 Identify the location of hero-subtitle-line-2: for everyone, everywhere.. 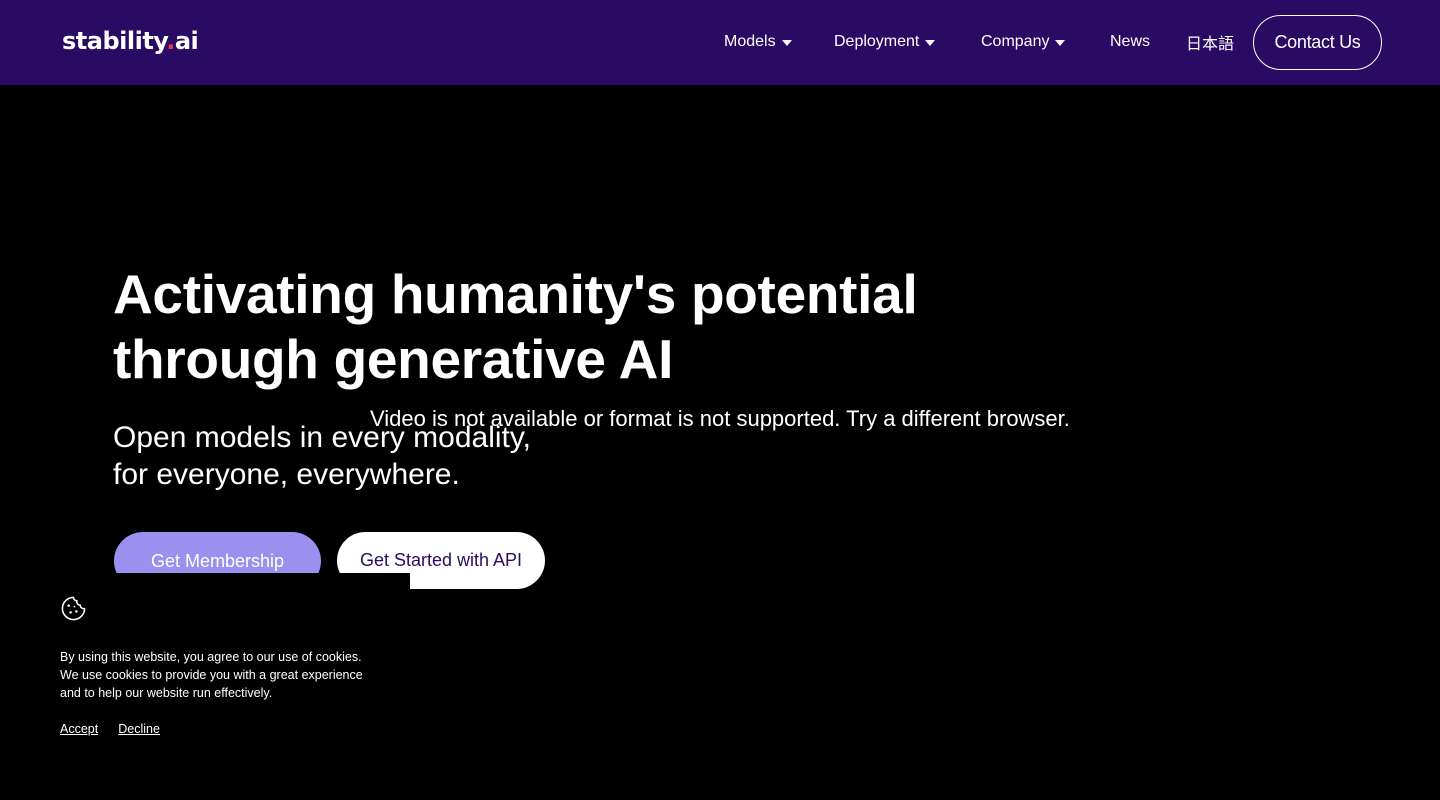
(286, 474).